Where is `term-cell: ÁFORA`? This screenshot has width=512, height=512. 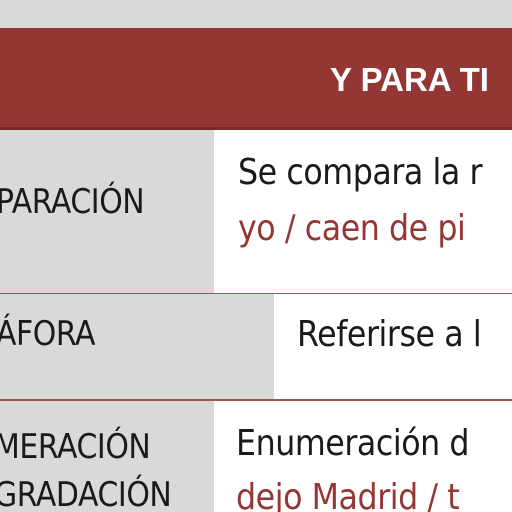 term-cell: ÁFORA is located at coordinates (137, 346).